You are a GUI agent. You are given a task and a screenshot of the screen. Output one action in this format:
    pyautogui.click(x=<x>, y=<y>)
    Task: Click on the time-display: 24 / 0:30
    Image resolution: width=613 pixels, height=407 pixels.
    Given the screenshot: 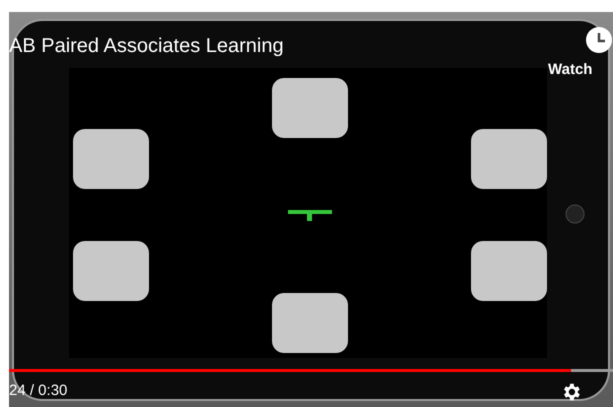 What is the action you would take?
    pyautogui.click(x=38, y=390)
    